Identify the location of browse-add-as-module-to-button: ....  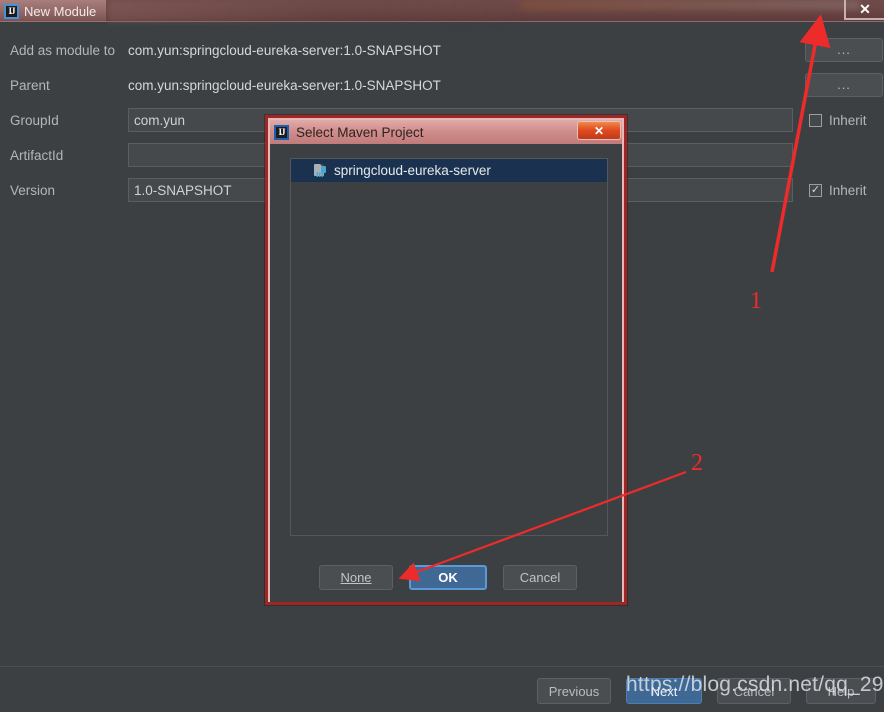
(844, 50).